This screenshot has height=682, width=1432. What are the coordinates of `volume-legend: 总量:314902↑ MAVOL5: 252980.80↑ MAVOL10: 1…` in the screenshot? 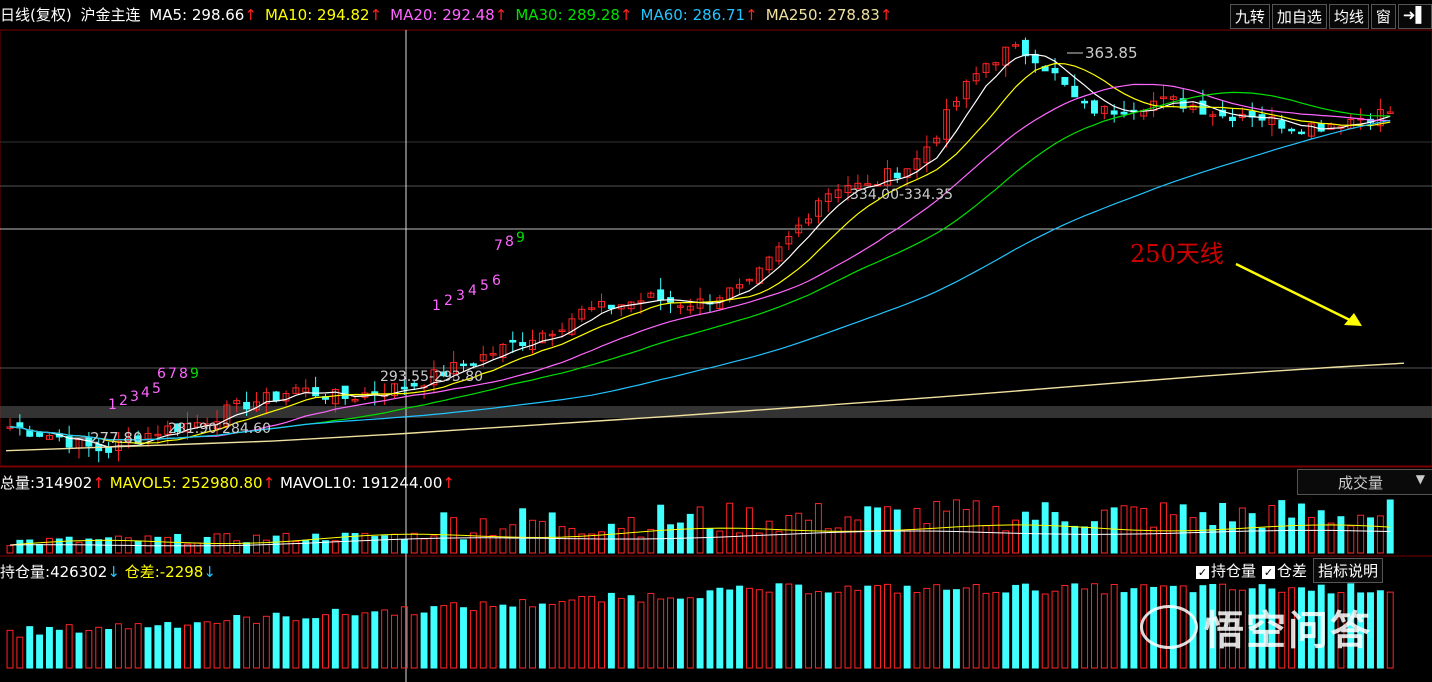 It's located at (227, 483).